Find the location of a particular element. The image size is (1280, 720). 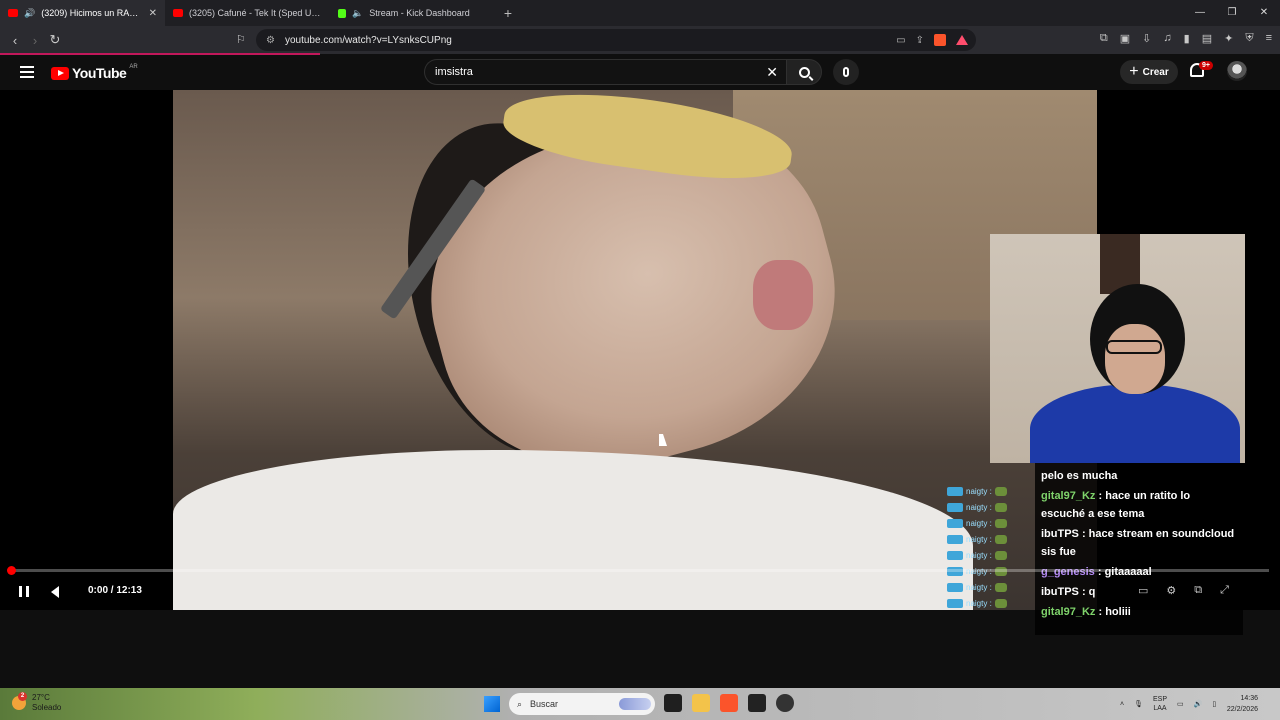

window-controls: — ❐ ✕ is located at coordinates (1232, 13).